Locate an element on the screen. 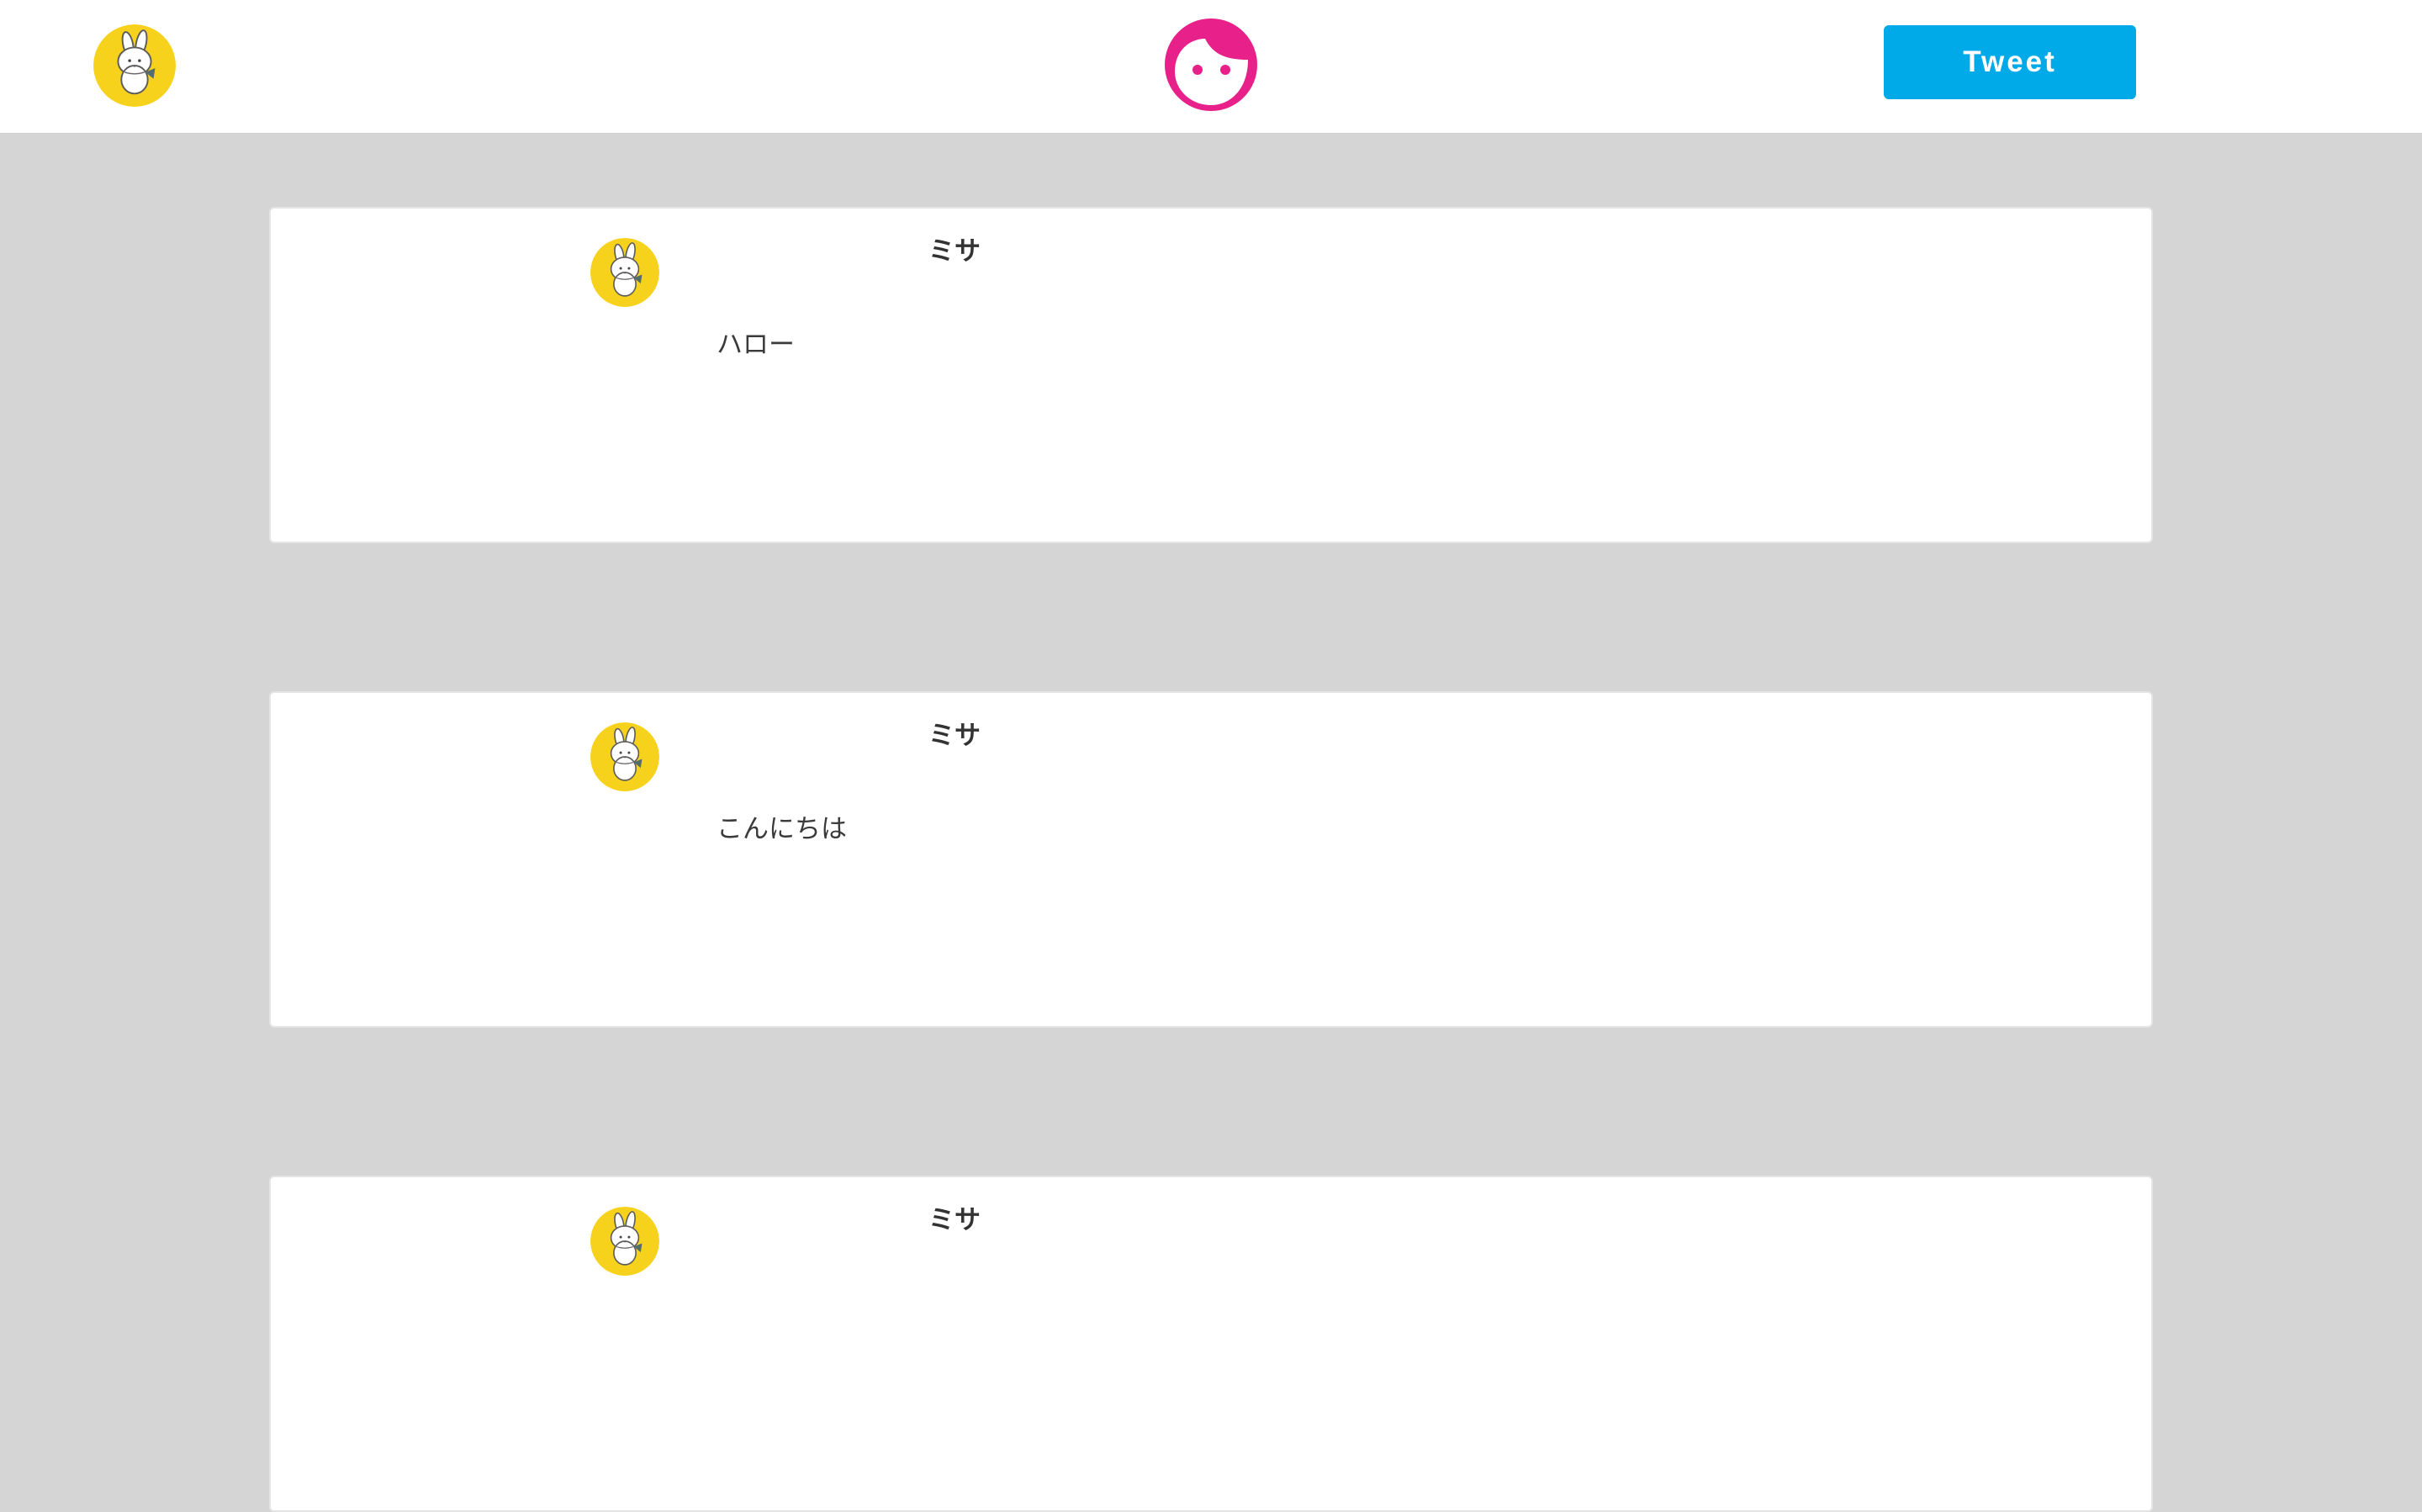  tweet-text: ハロー is located at coordinates (756, 345).